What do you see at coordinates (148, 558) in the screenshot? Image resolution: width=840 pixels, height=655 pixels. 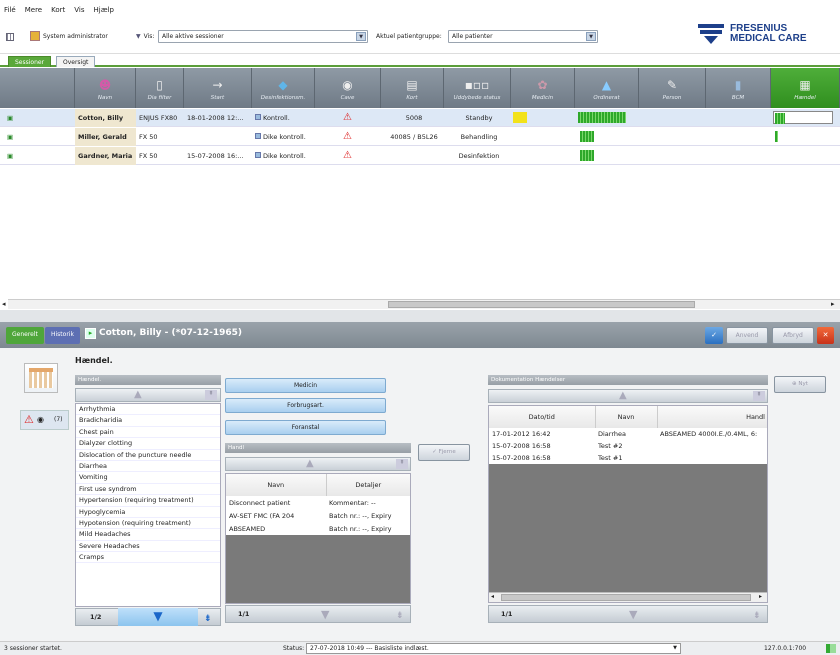 I see `list-item: Cramps` at bounding box center [148, 558].